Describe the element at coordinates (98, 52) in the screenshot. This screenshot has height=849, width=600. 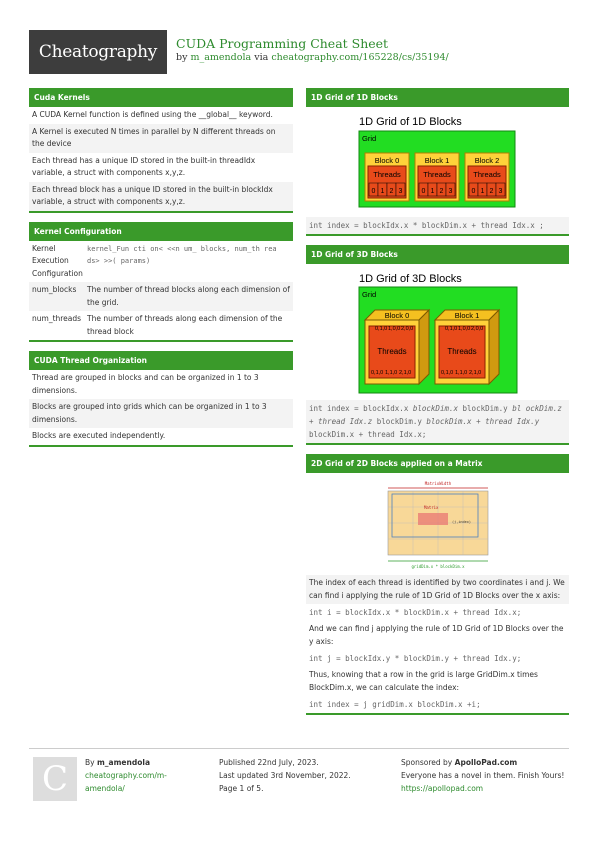
I see `cheatography-logo: Cheatography` at that location.